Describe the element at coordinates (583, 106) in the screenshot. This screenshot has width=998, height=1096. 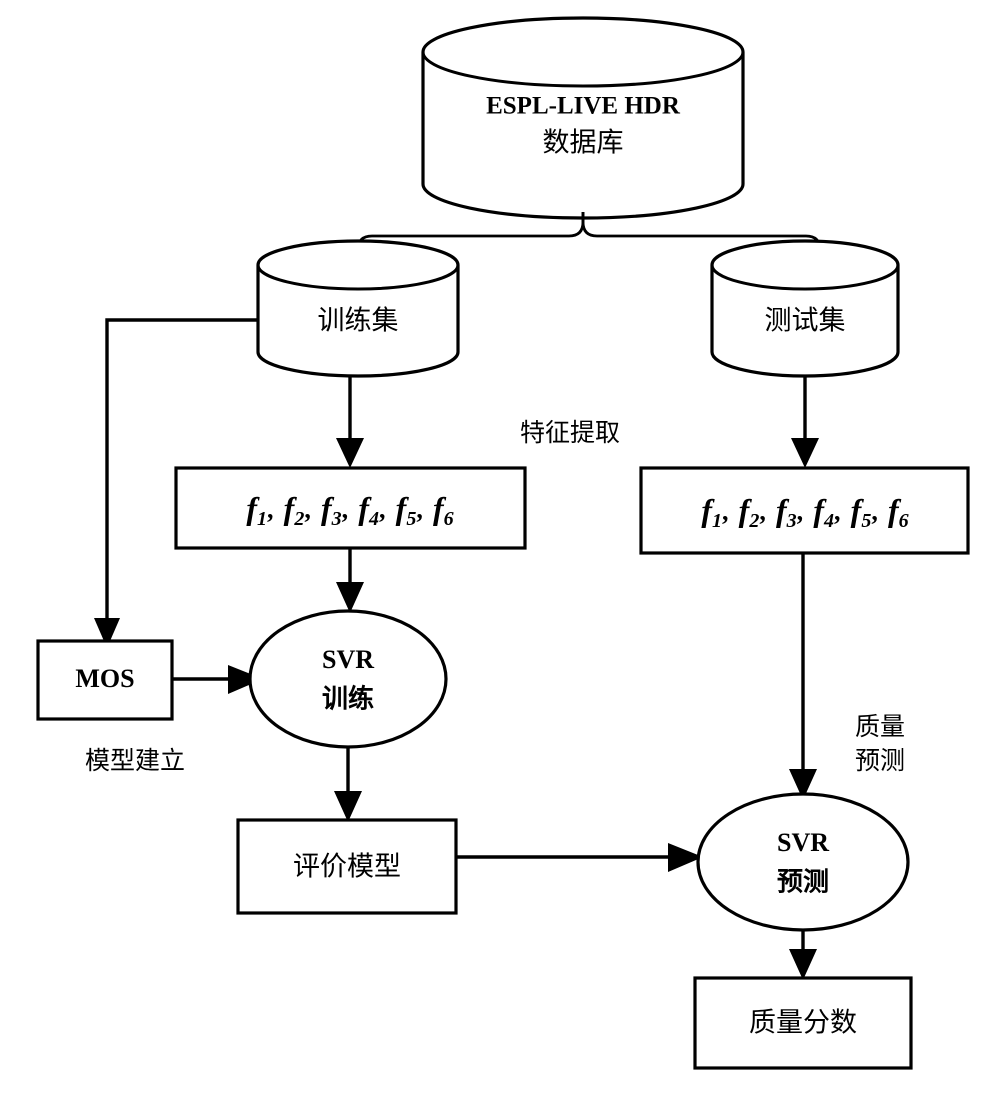
I see `database-label-line1: ESPL-LIVE HDR` at that location.